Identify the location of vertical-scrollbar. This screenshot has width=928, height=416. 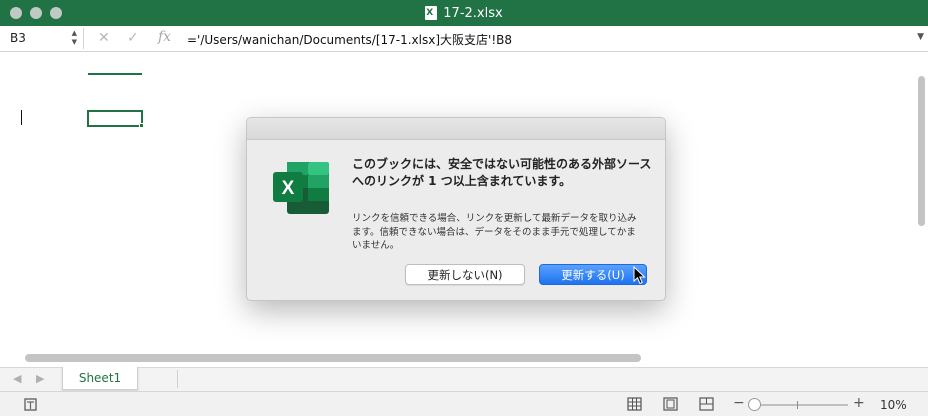
(921, 151).